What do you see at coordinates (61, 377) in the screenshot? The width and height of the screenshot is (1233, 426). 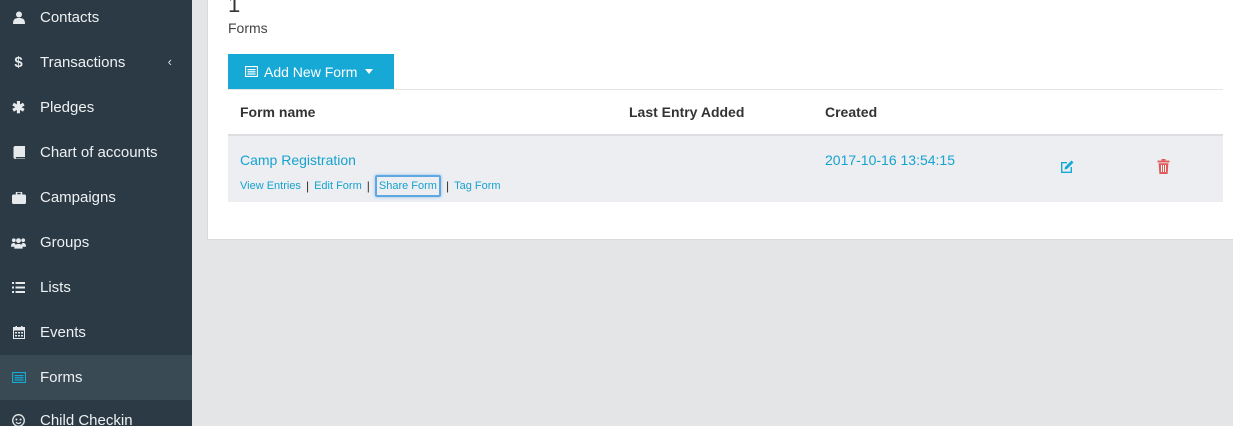 I see `sidebar-item-label: Forms` at bounding box center [61, 377].